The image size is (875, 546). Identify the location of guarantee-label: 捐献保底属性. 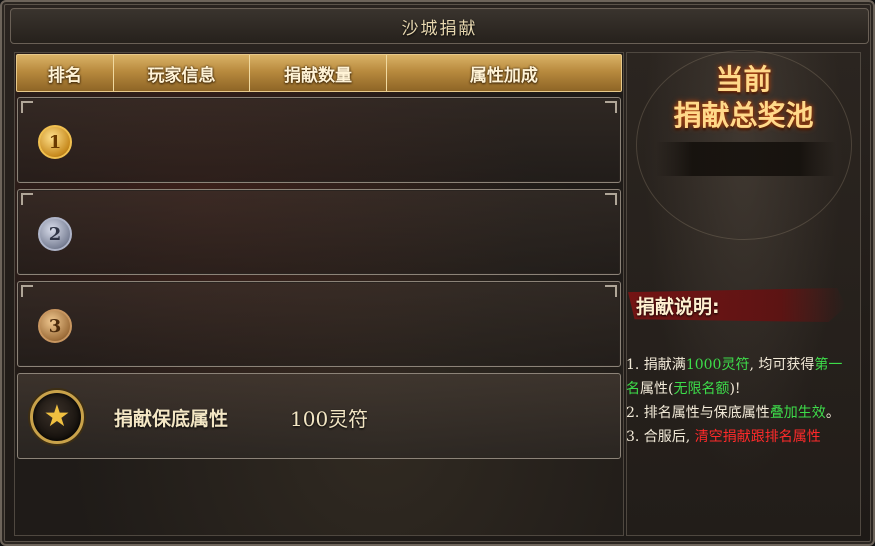
(171, 419).